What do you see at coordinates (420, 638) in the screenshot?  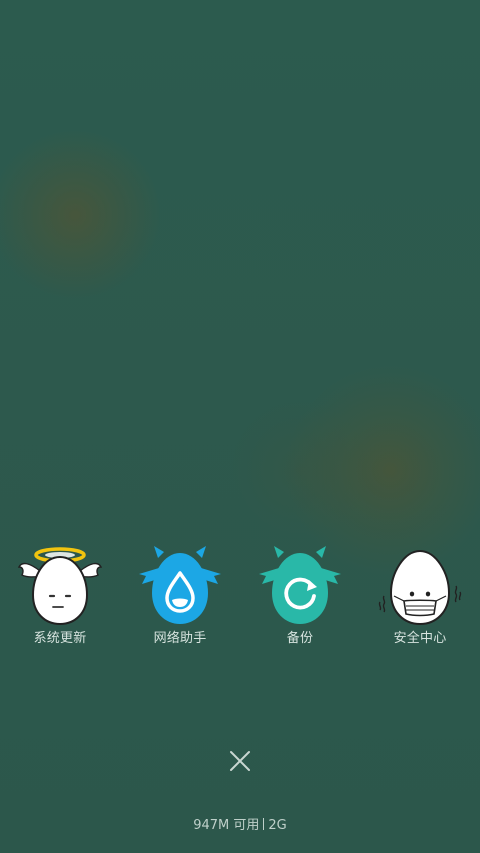 I see `shortcut-label-security-center: 安全中心` at bounding box center [420, 638].